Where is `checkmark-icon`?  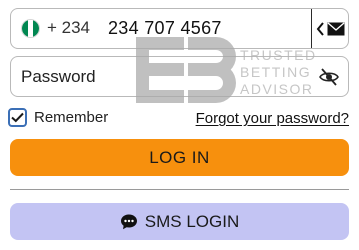 checkmark-icon is located at coordinates (17, 117).